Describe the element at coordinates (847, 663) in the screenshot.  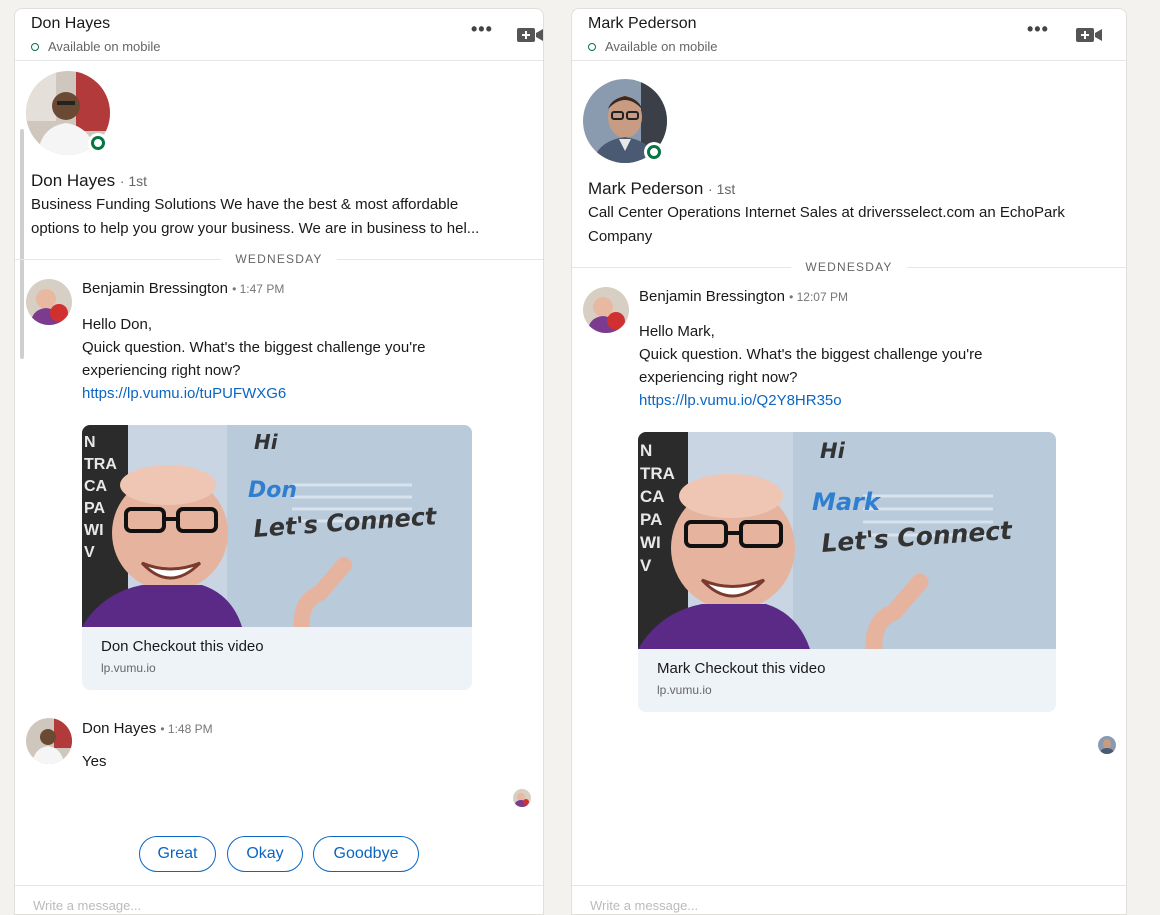
I see `card-title: Mark Checkout this video` at that location.